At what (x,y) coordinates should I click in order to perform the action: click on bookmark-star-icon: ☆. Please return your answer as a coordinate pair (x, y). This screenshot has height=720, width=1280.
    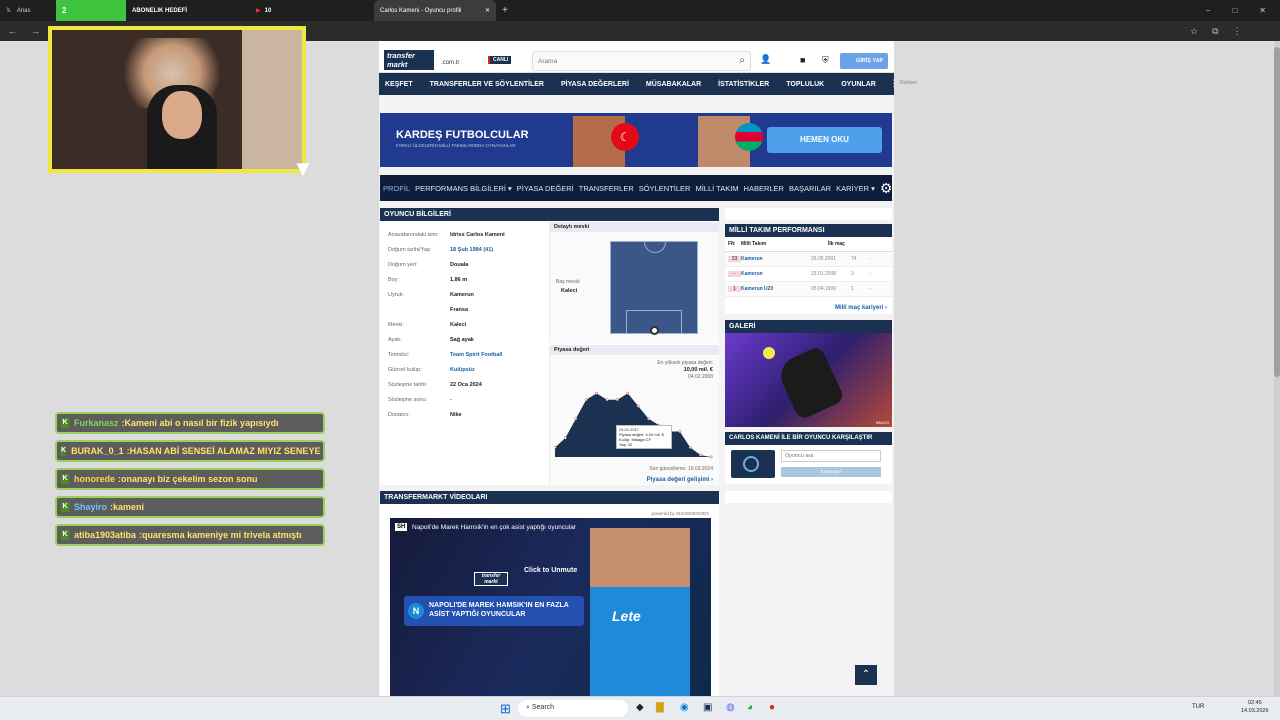
    Looking at the image, I should click on (1194, 31).